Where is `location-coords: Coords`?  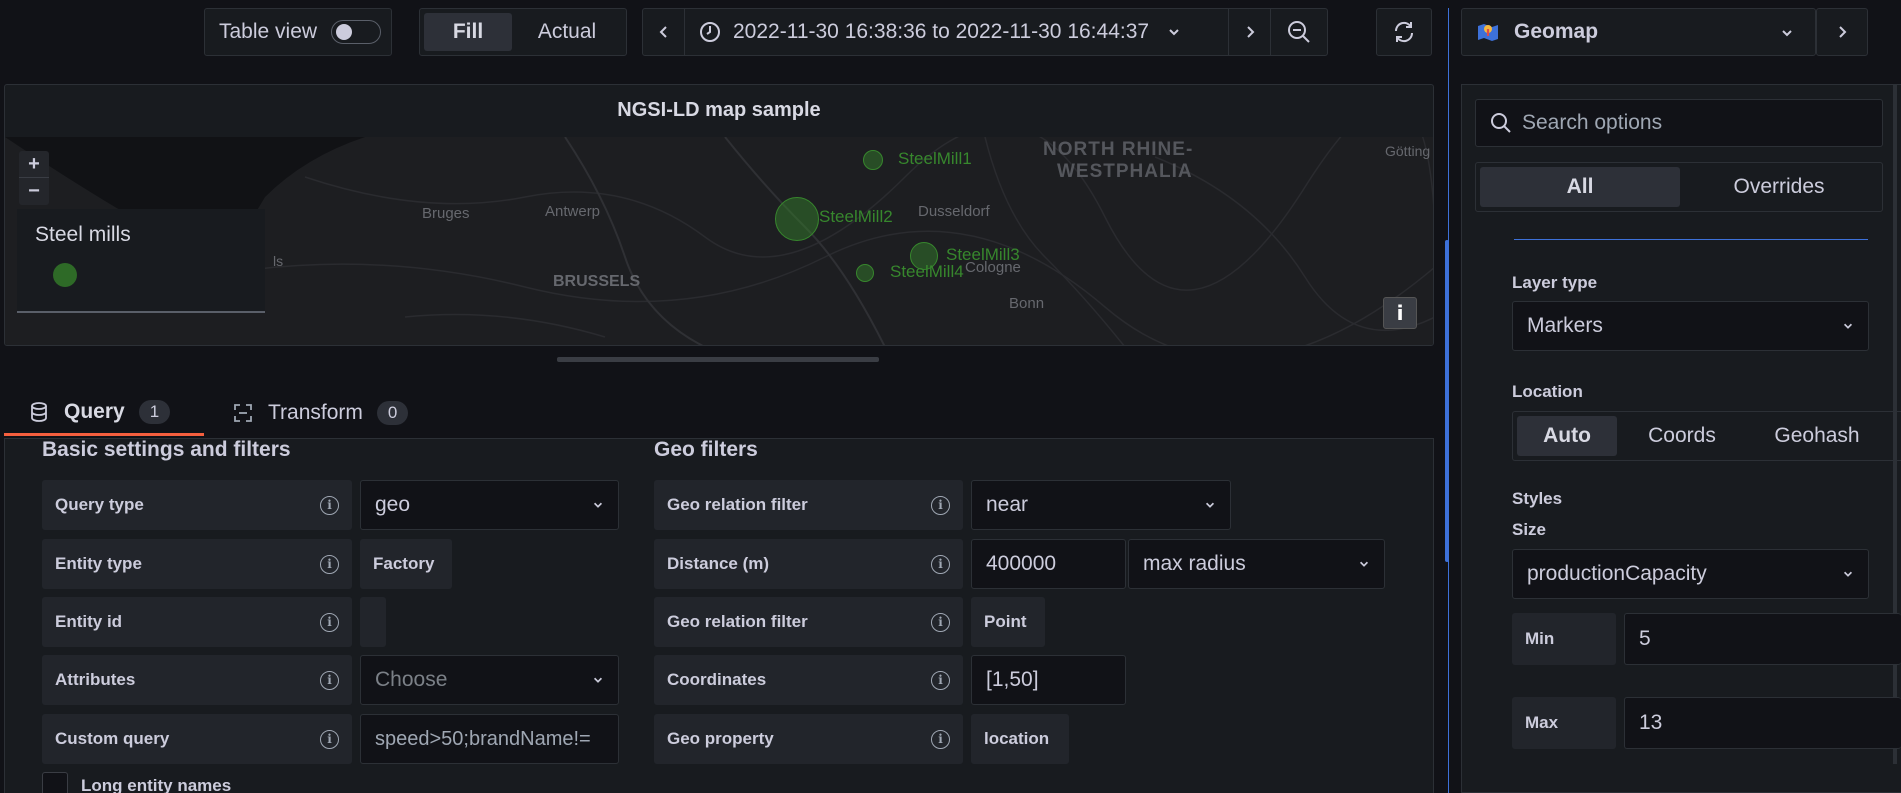
location-coords: Coords is located at coordinates (1682, 436).